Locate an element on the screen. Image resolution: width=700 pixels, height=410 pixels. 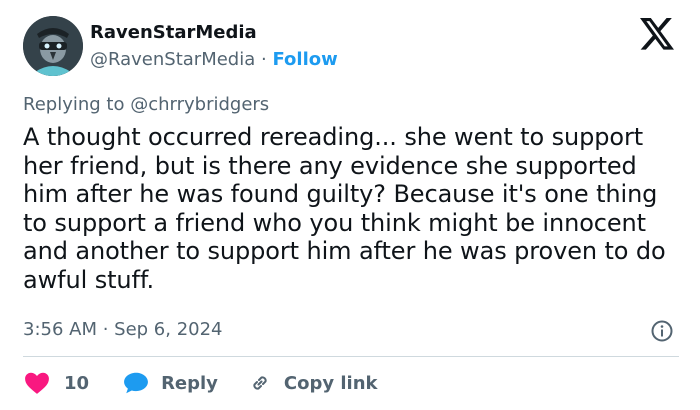
author-display-name: RavenStarMedia is located at coordinates (173, 33).